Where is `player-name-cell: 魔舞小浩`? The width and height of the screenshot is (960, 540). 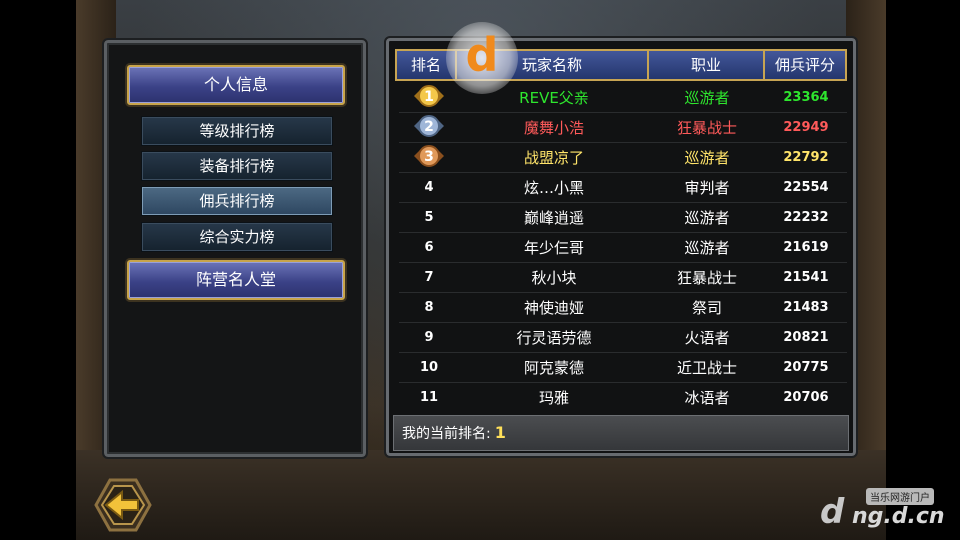
player-name-cell: 魔舞小浩 is located at coordinates (553, 128).